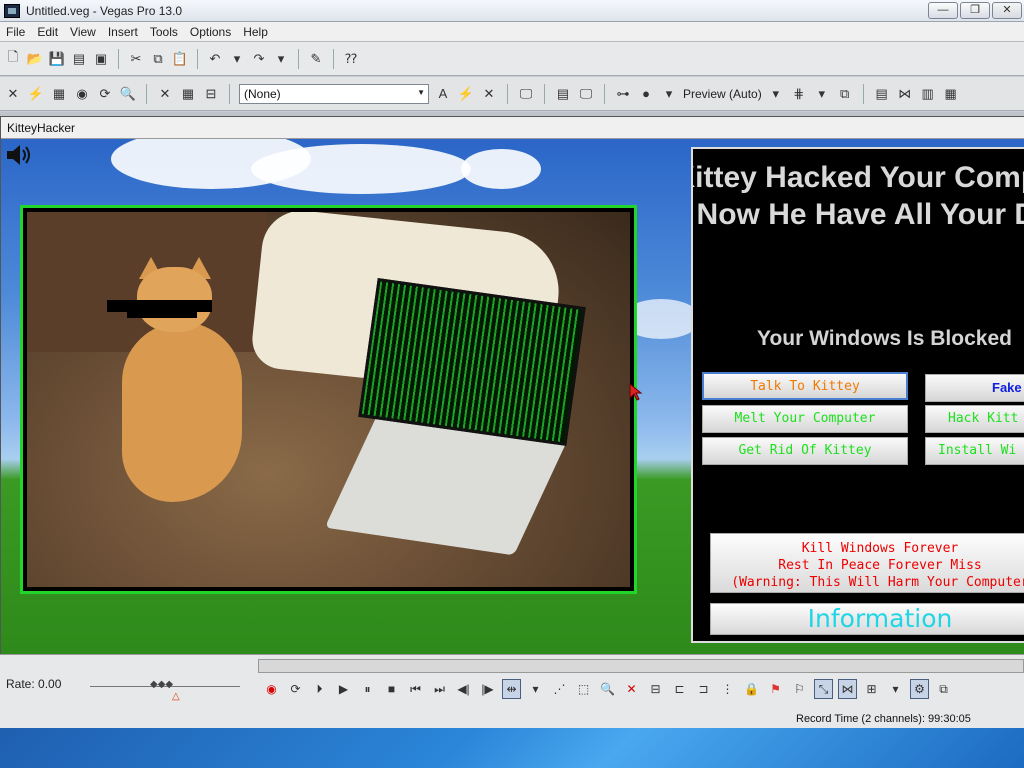  I want to click on overlay-dropdown-icon: ▾, so click(669, 94).